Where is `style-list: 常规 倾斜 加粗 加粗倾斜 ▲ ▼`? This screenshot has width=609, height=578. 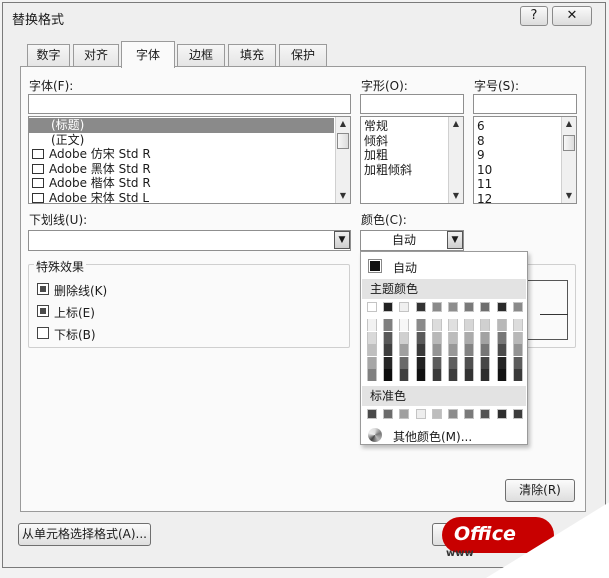
style-list: 常规 倾斜 加粗 加粗倾斜 ▲ ▼ is located at coordinates (412, 160).